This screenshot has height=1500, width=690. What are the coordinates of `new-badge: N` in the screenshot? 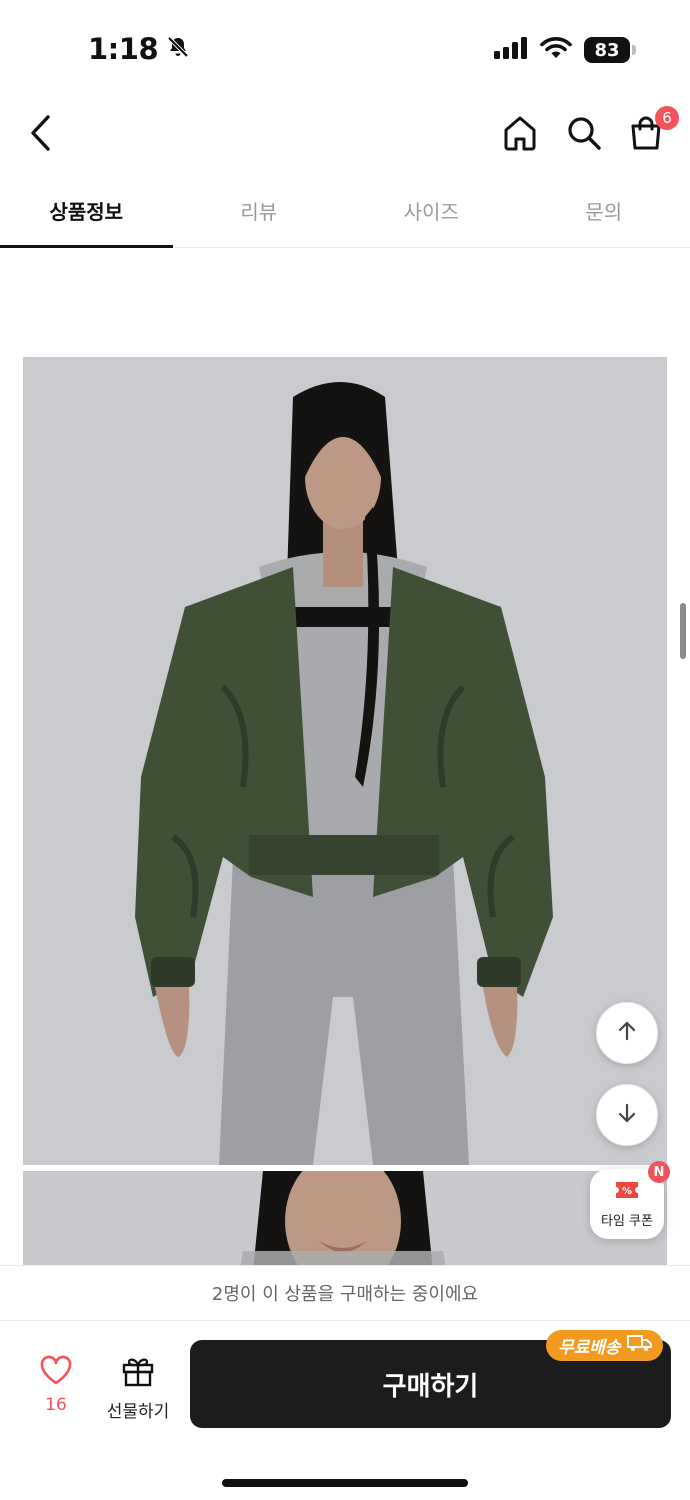 It's located at (659, 1172).